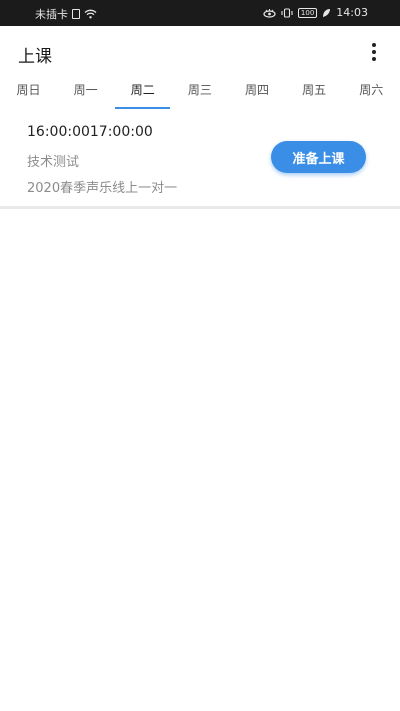  I want to click on tab-tuesday: 周二, so click(142, 94).